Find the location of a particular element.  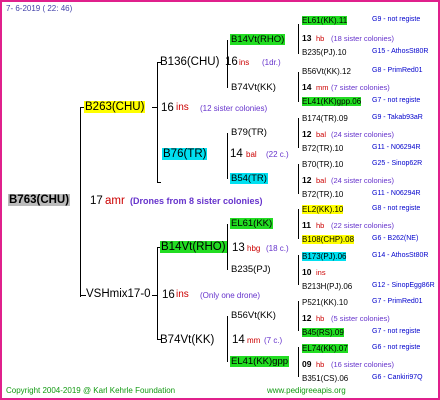

right-row-tag: G9 - Takab93aR is located at coordinates (397, 117).